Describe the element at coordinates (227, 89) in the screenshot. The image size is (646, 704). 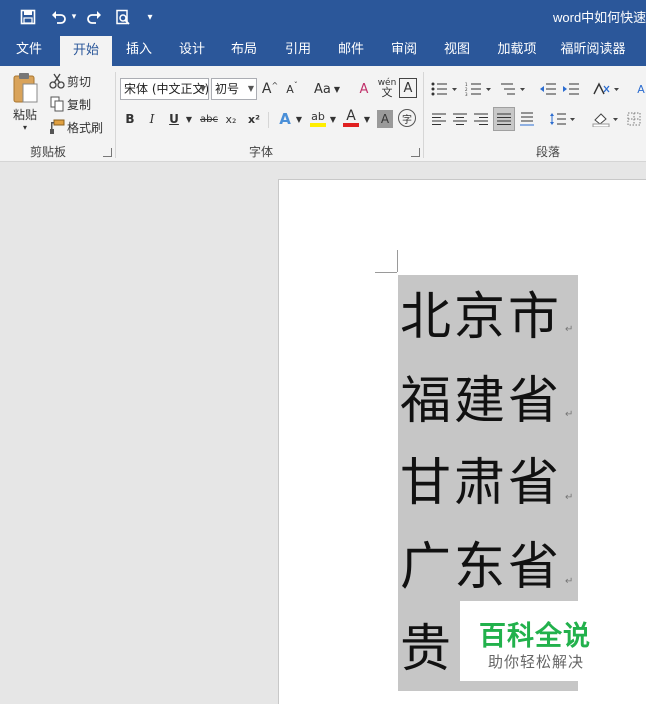
I see `font-size-value: 初号` at that location.